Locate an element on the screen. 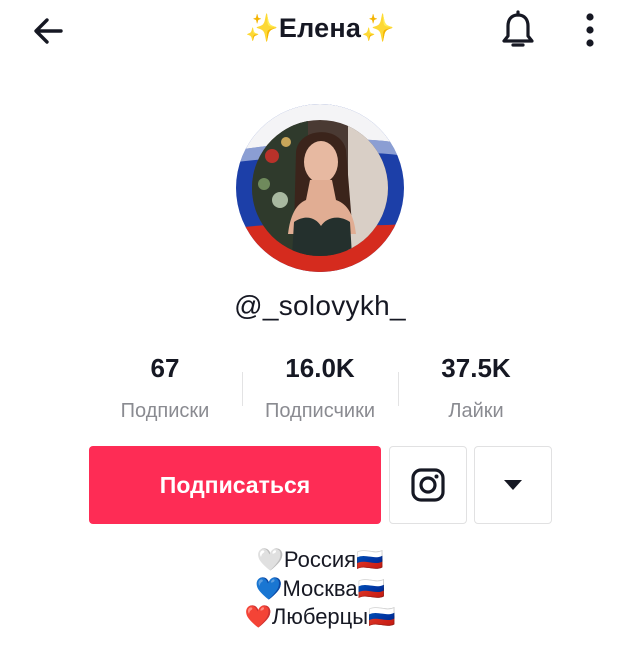 The width and height of the screenshot is (640, 666). bio-line: 🤍Россия🇷🇺 is located at coordinates (320, 559).